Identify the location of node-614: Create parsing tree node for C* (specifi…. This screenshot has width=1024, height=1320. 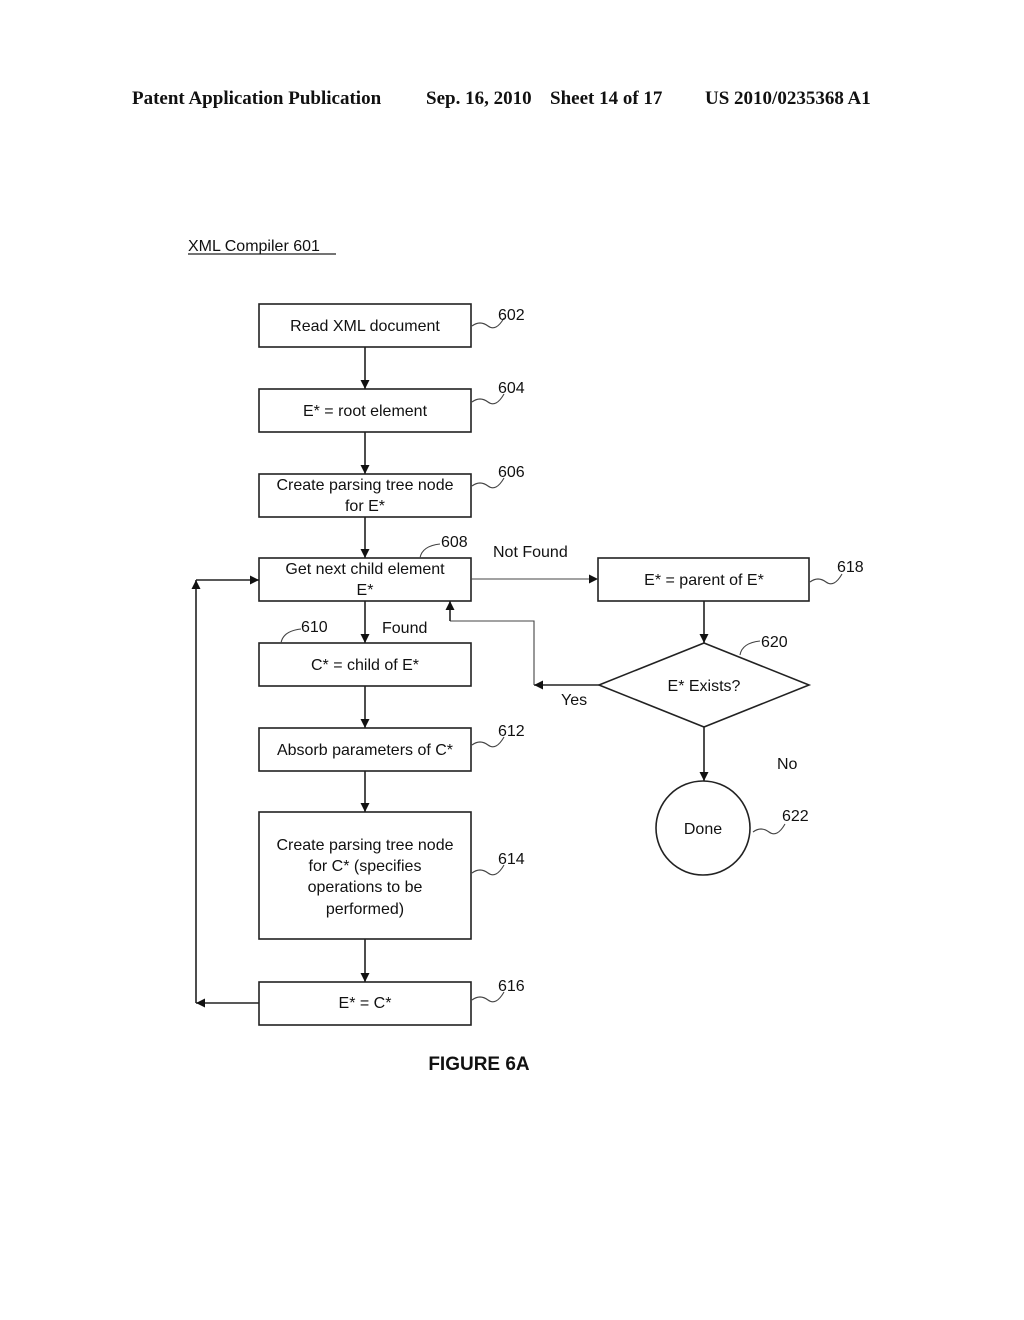
(365, 875).